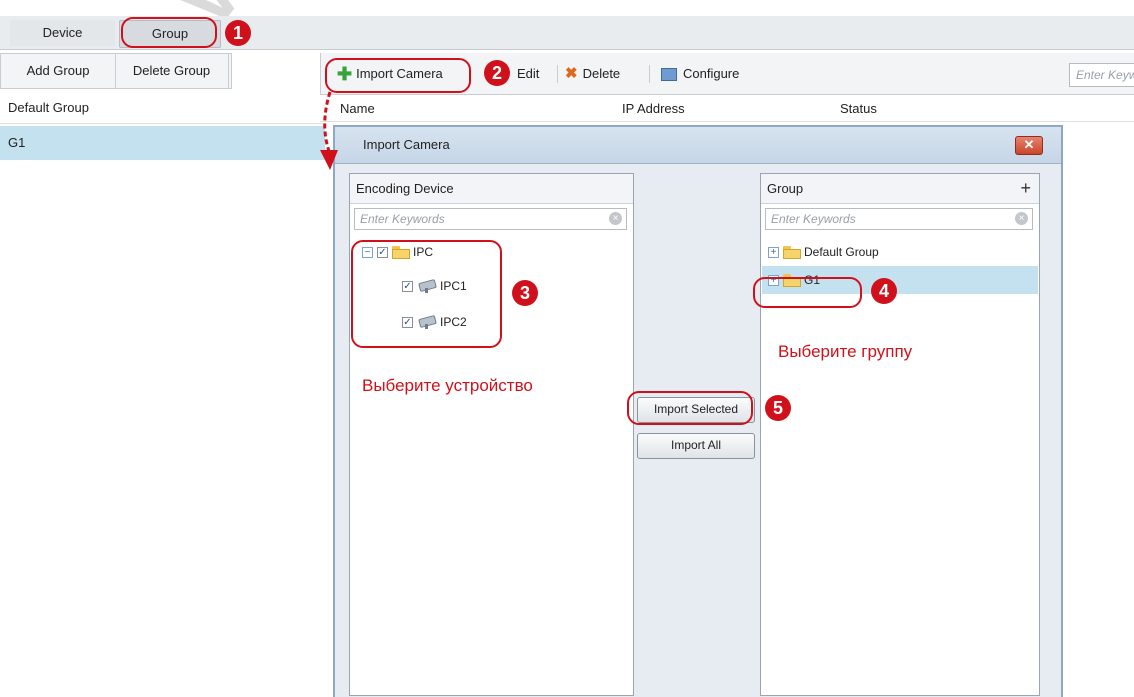  What do you see at coordinates (727, 109) in the screenshot?
I see `camera-list-header: Name IP Address Status` at bounding box center [727, 109].